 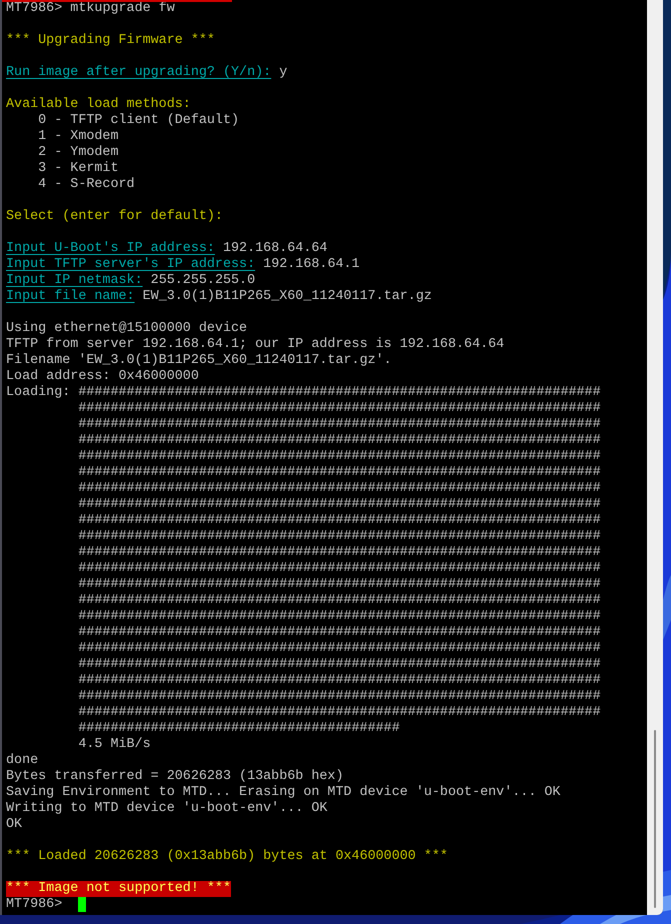 I want to click on menu-option-text: 4 - S-Record, so click(x=86, y=185).